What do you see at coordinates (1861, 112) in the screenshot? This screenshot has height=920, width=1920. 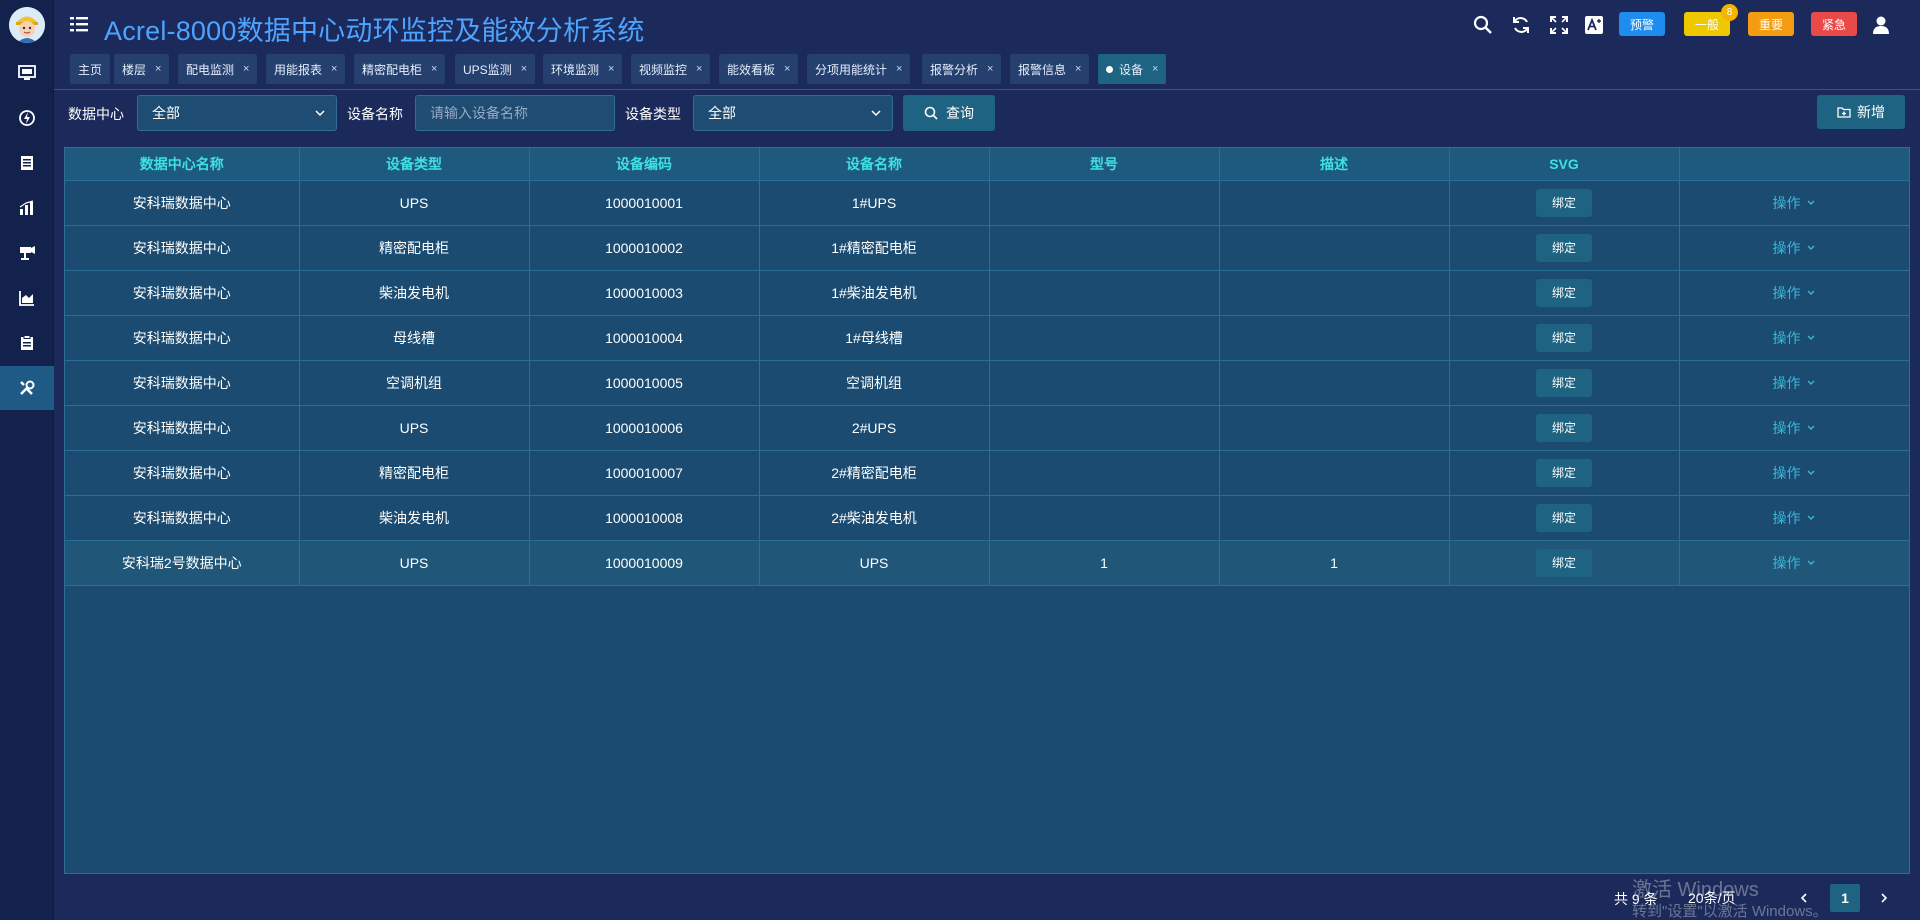 I see `add-device-button: 新增` at bounding box center [1861, 112].